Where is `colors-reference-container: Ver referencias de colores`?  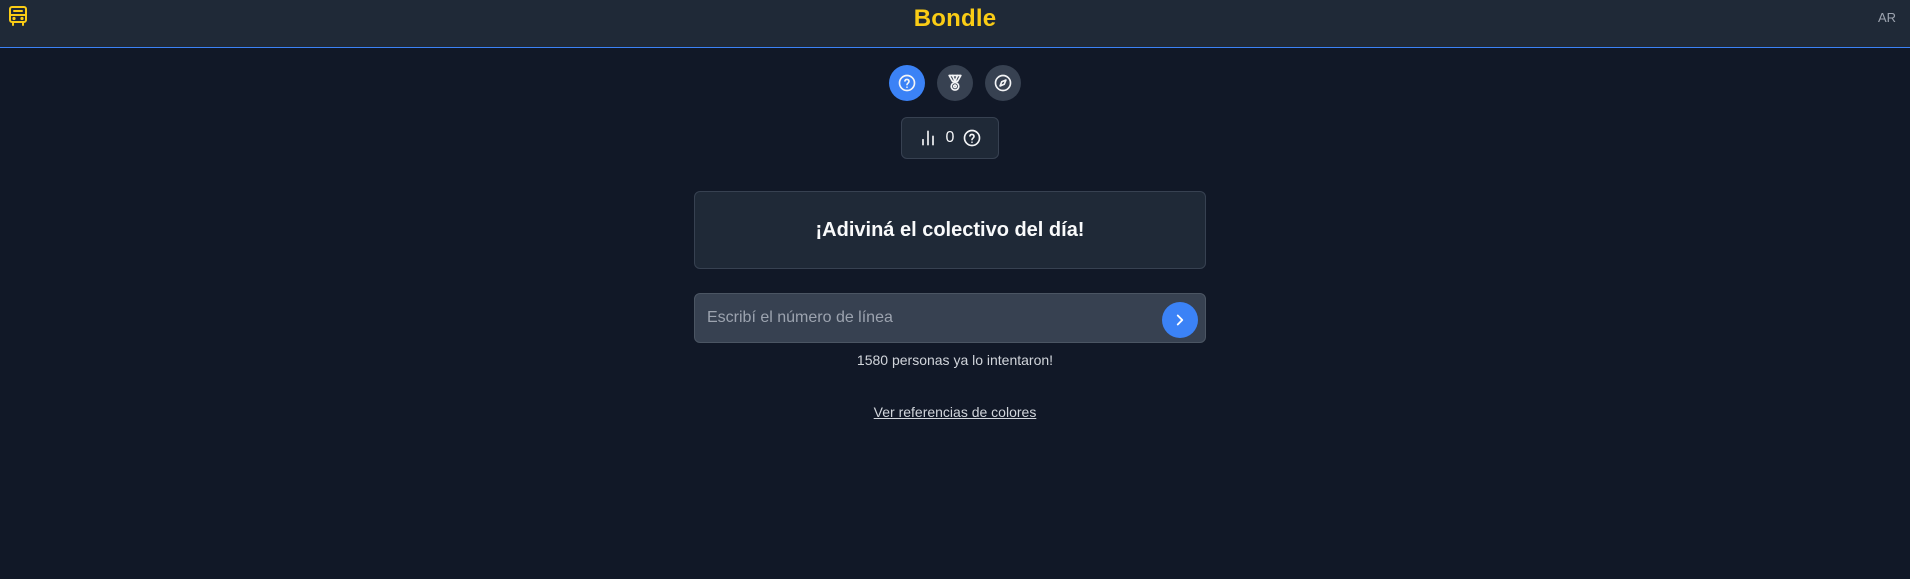
colors-reference-container: Ver referencias de colores is located at coordinates (955, 412).